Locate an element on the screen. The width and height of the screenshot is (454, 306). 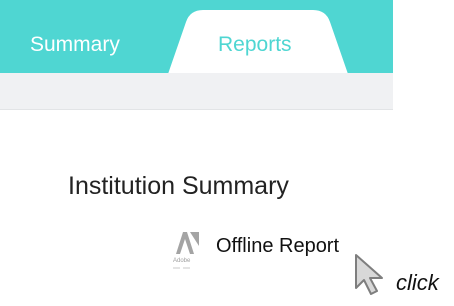
tab-reports-shape is located at coordinates (258, 41).